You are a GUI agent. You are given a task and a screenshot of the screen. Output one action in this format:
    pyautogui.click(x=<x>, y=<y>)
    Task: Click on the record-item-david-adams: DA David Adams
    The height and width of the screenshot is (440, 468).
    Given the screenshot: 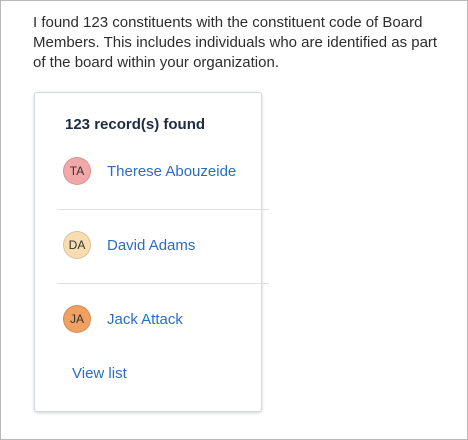 What is the action you would take?
    pyautogui.click(x=129, y=245)
    